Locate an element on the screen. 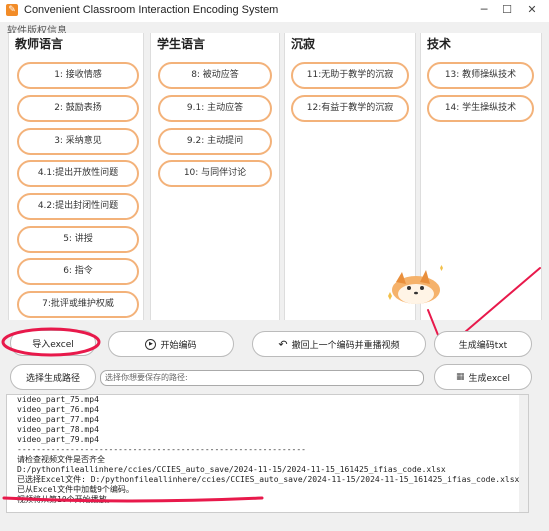 This screenshot has width=549, height=531. choose-path-label: 选择生成路径 is located at coordinates (52, 378).